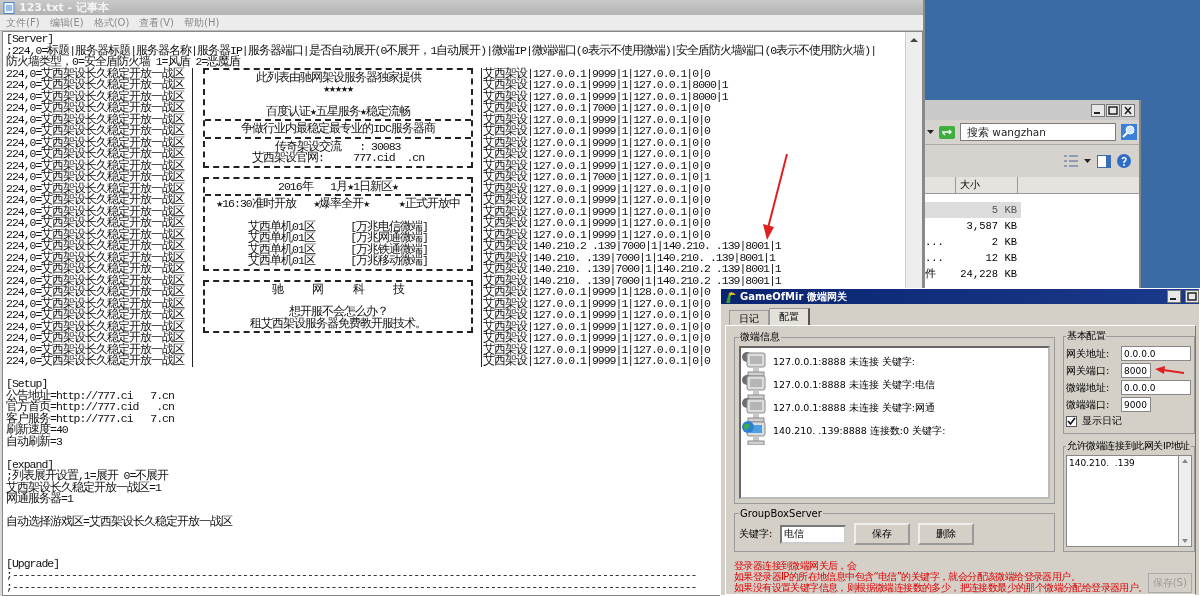  I want to click on banner-line: 此列表由驰网架设服务器独家提供, so click(338, 77).